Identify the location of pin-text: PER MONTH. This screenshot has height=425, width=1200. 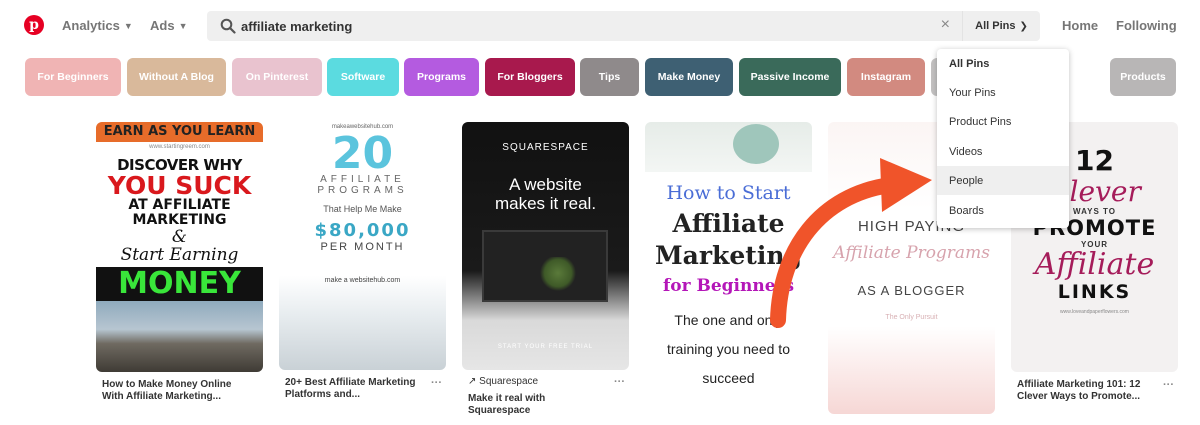
(362, 247).